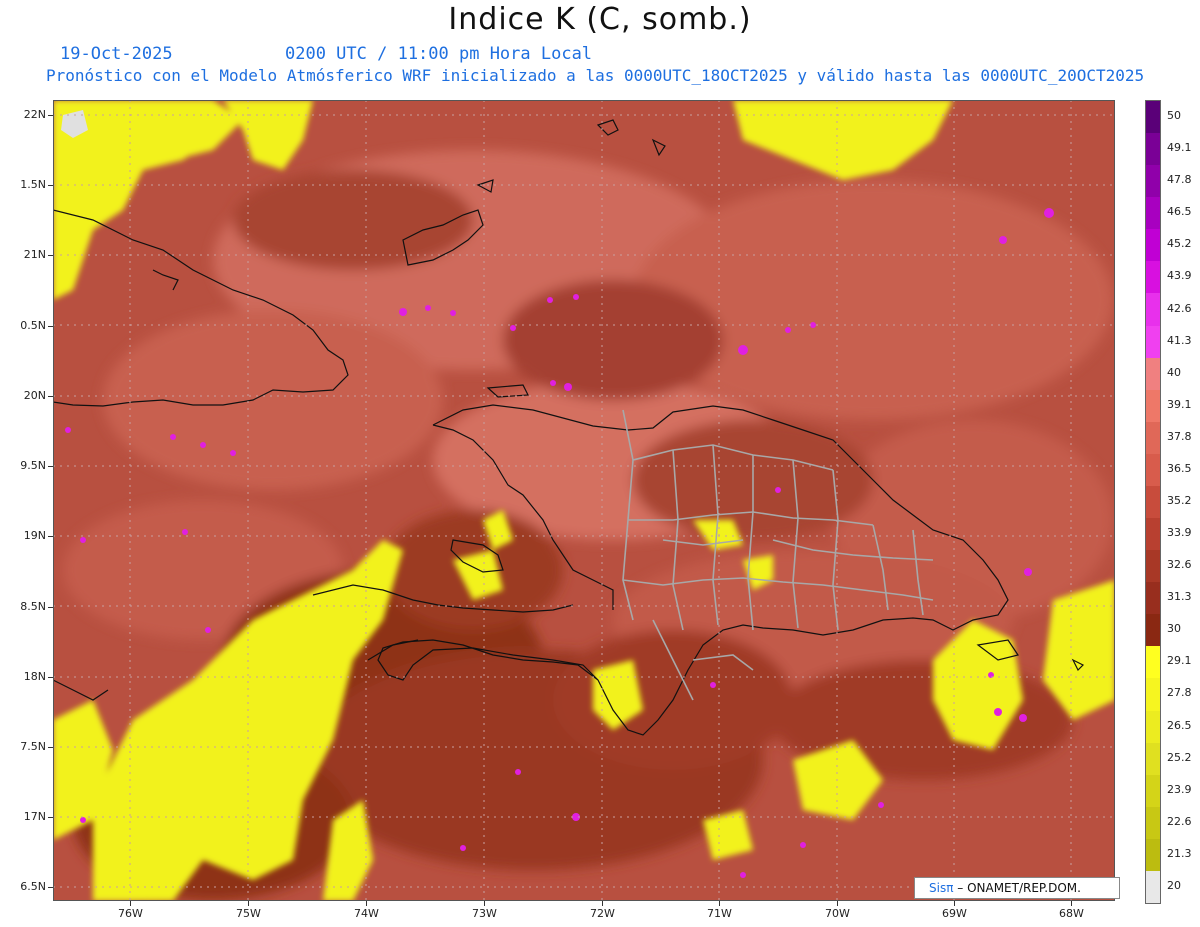 The width and height of the screenshot is (1200, 927). I want to click on colorbar-label: 32.6, so click(1179, 565).